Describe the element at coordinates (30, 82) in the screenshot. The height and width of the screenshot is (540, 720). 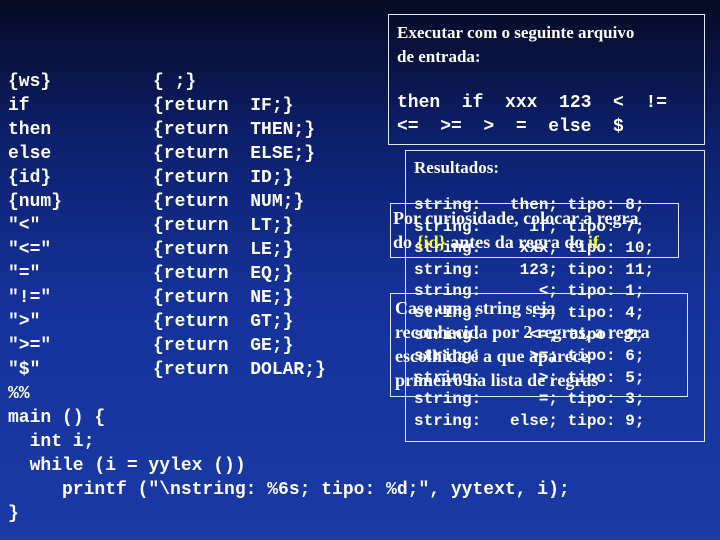
I see `rule-pattern: {ws}` at that location.